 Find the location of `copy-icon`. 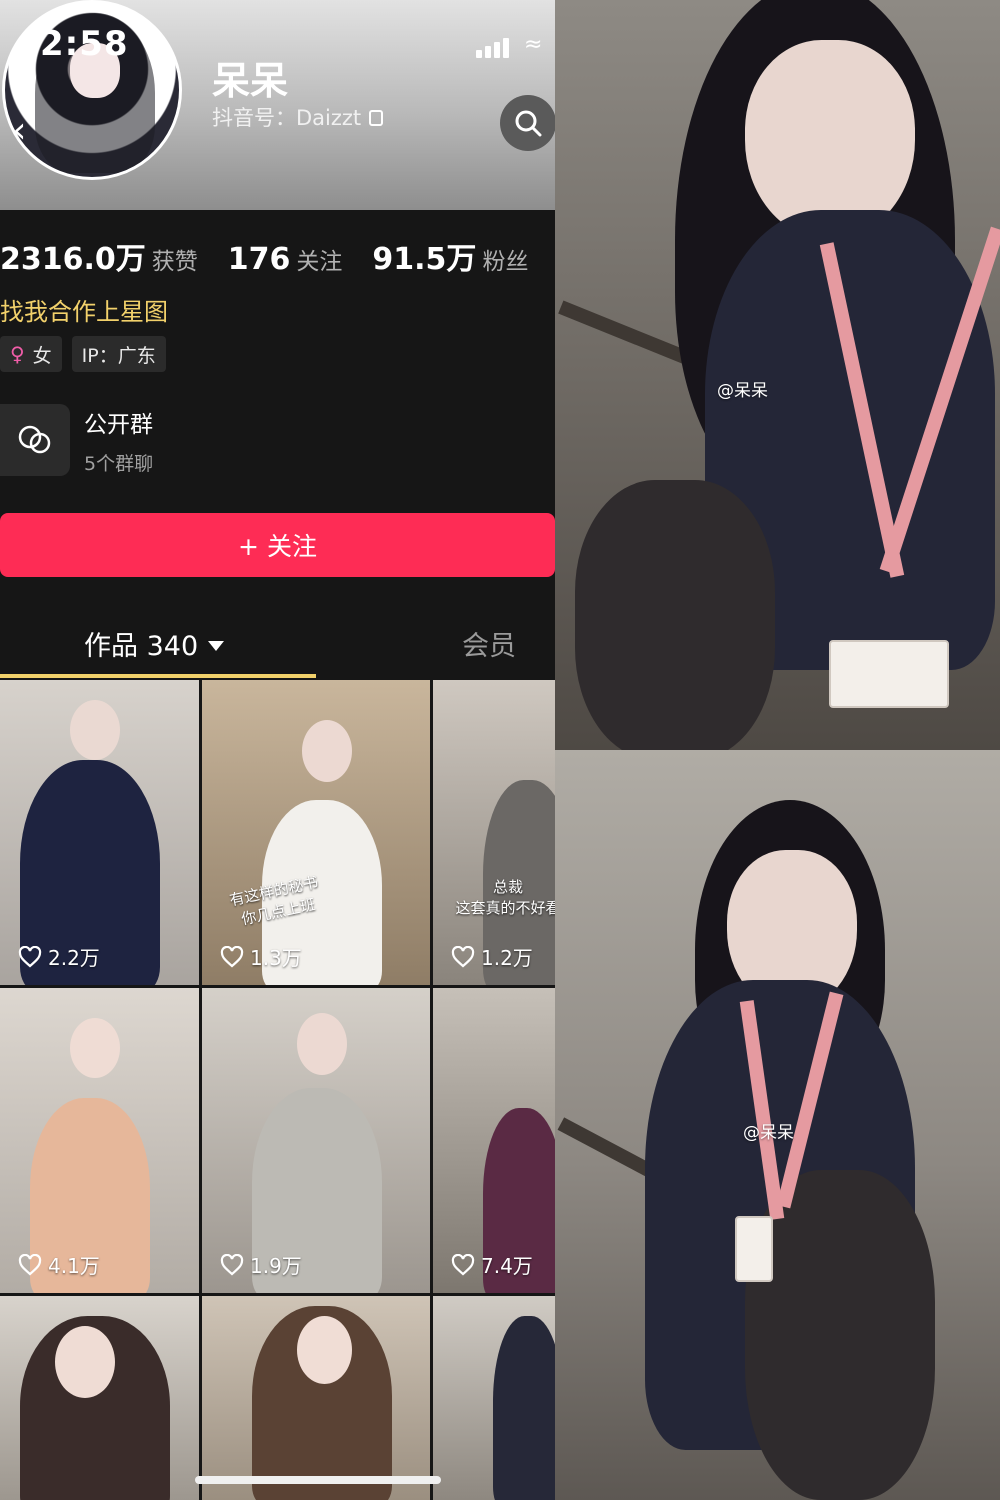

copy-icon is located at coordinates (376, 118).